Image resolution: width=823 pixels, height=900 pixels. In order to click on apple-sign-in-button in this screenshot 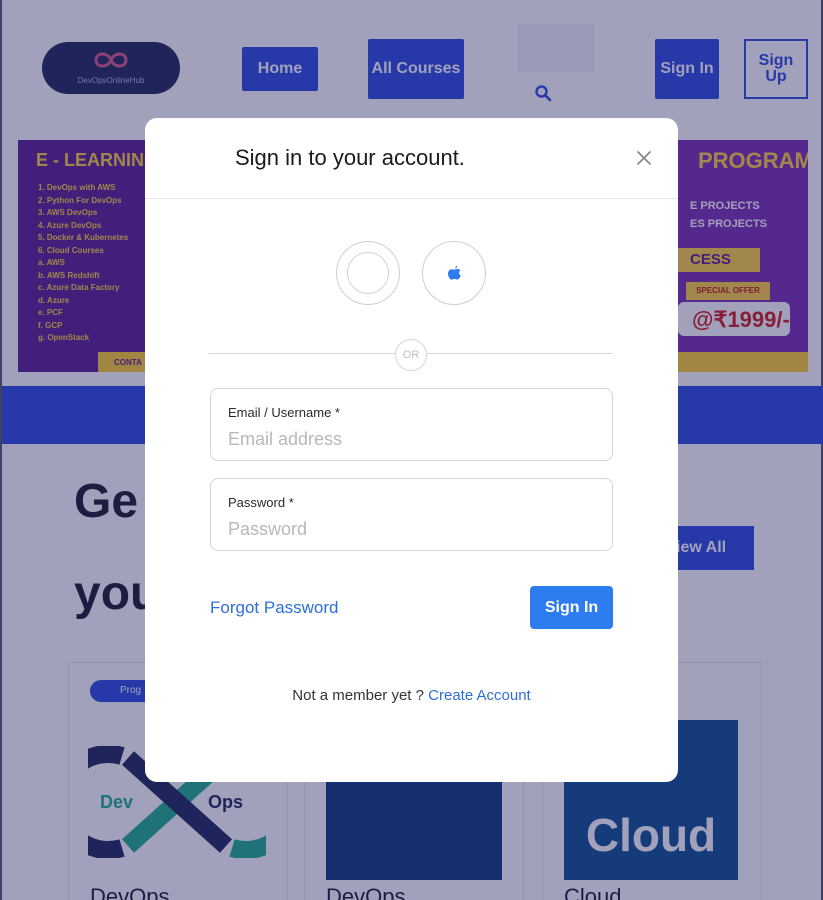, I will do `click(454, 273)`.